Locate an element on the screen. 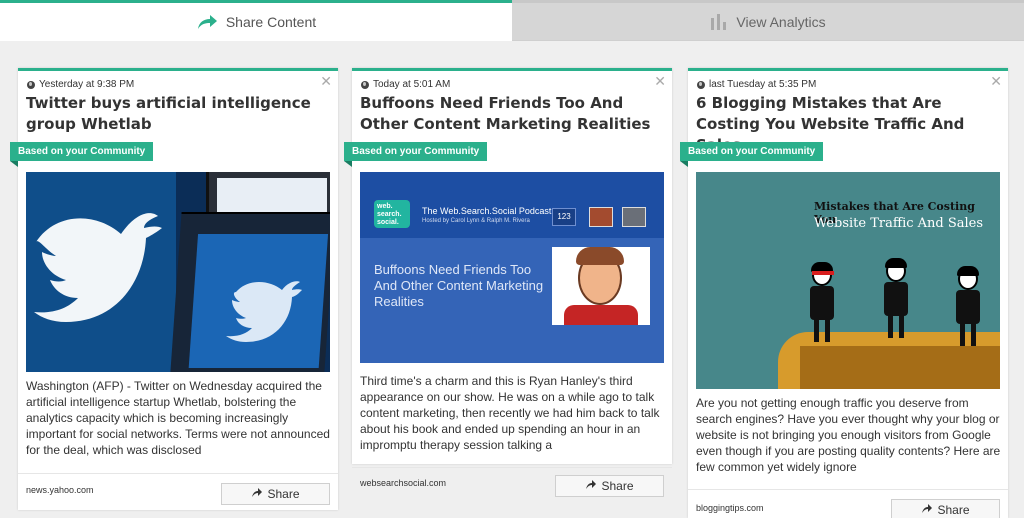  card-footer is located at coordinates (512, 467).